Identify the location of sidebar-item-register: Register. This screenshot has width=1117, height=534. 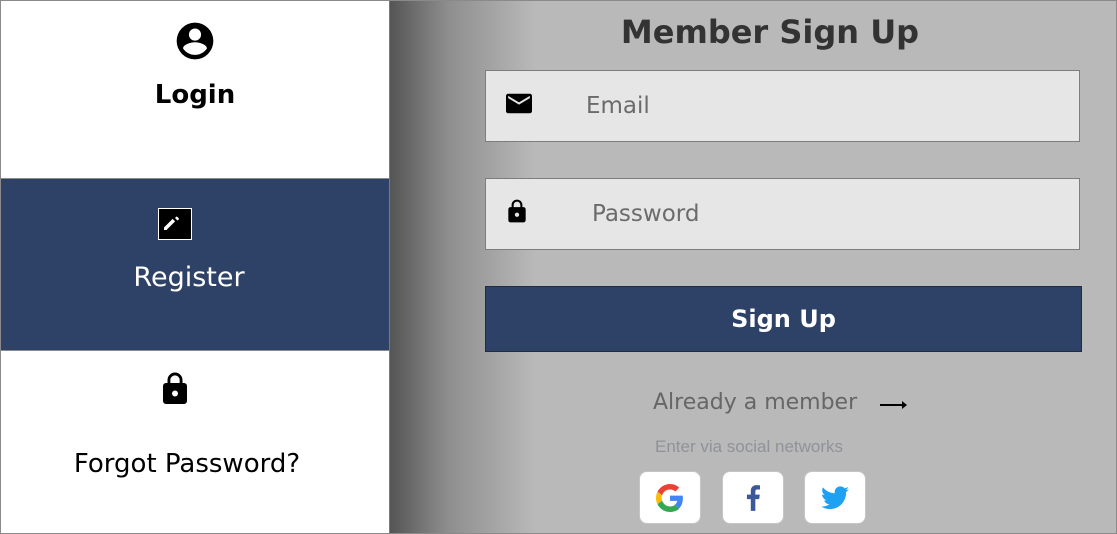
(195, 265).